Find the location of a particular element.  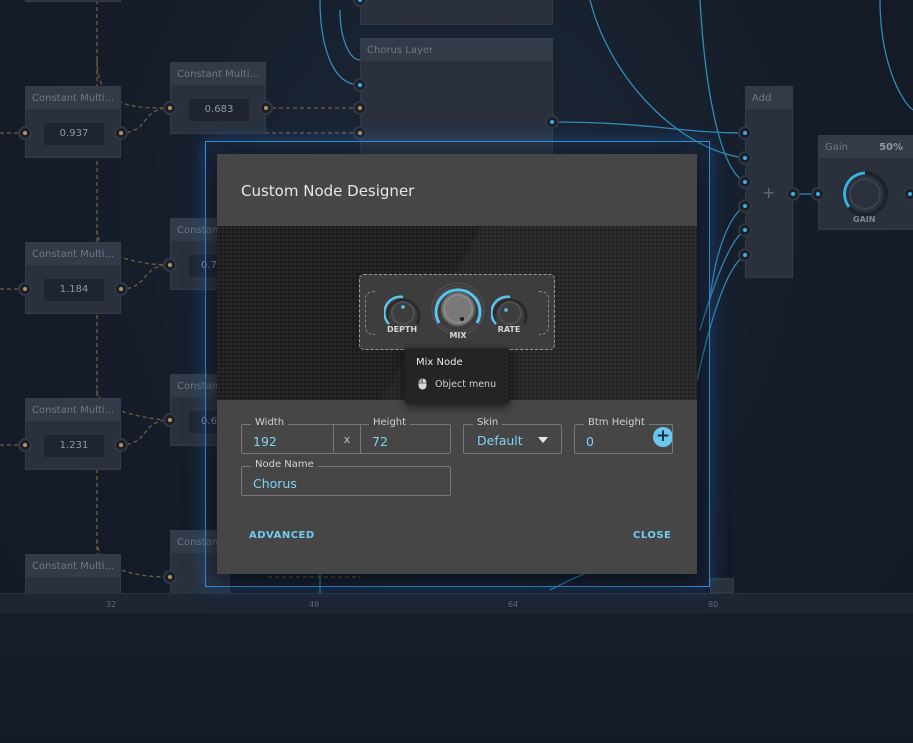

node-tooltip: Mix Node Object menu is located at coordinates (457, 376).